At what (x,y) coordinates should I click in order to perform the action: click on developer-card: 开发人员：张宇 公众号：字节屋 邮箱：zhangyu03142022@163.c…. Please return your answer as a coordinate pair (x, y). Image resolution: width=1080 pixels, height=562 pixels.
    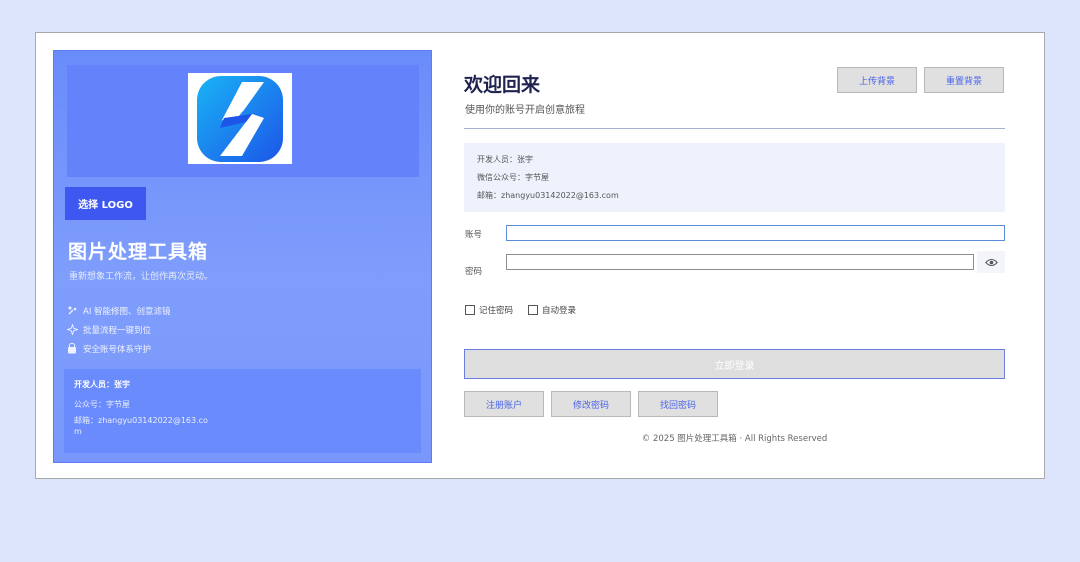
    Looking at the image, I should click on (242, 411).